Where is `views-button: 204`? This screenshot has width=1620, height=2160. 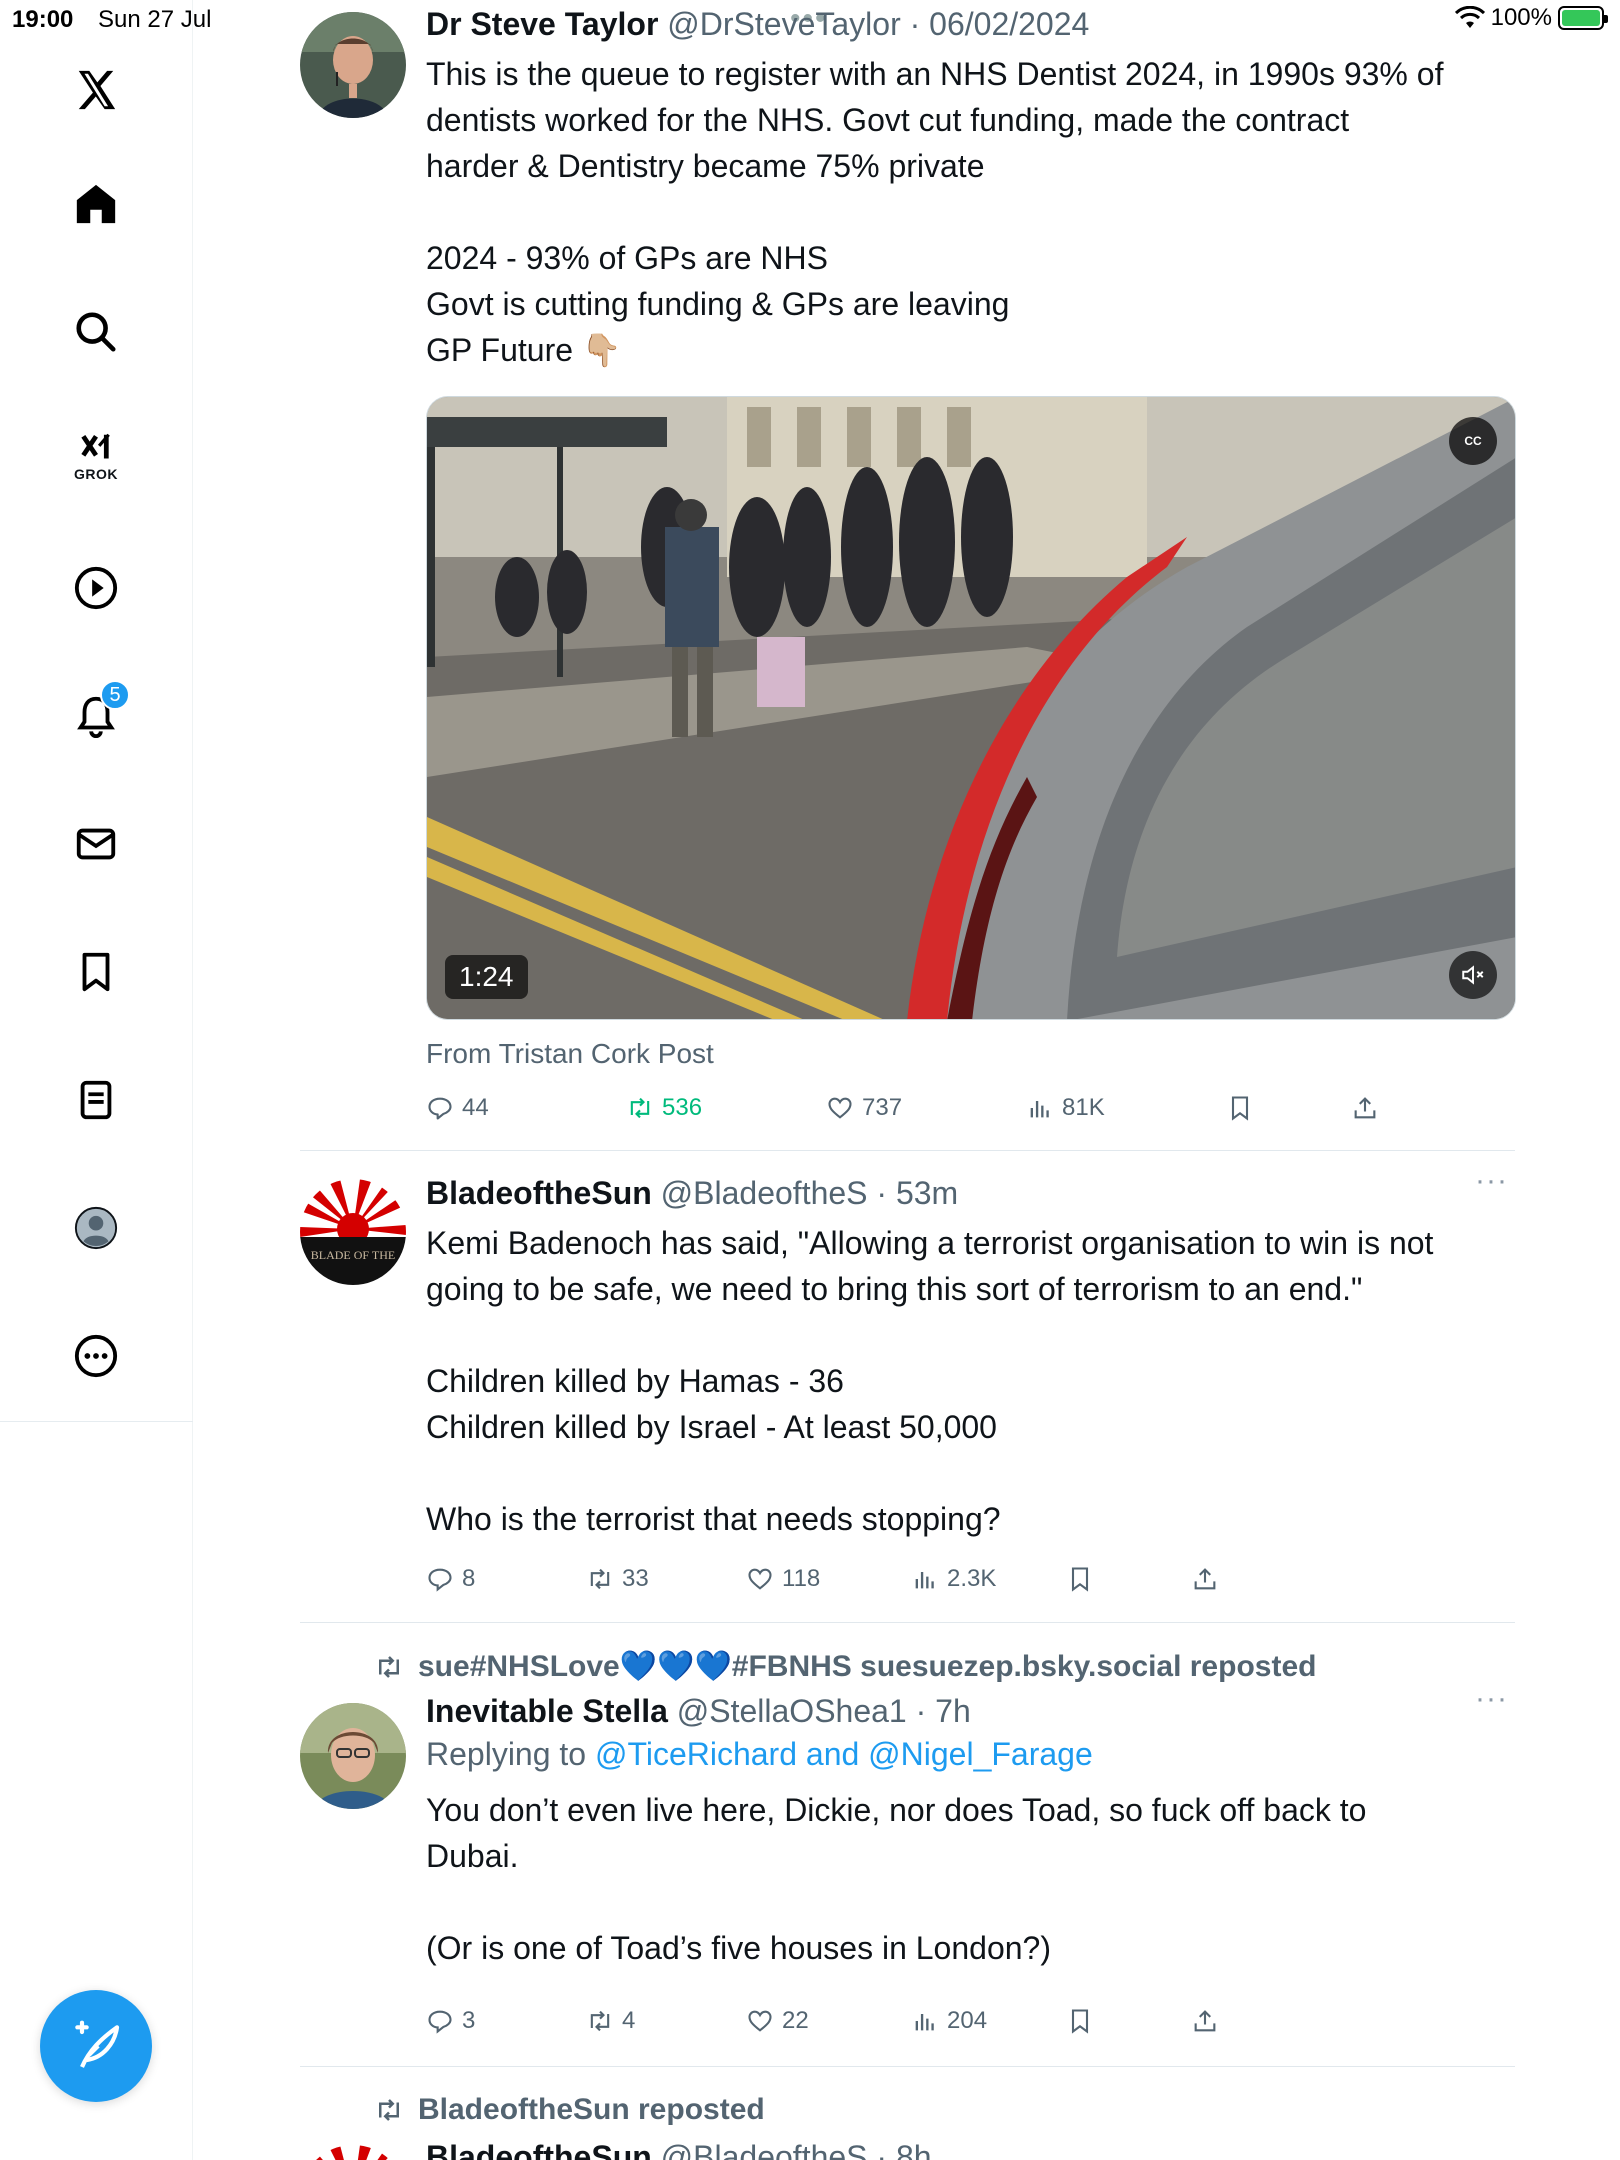 views-button: 204 is located at coordinates (949, 2021).